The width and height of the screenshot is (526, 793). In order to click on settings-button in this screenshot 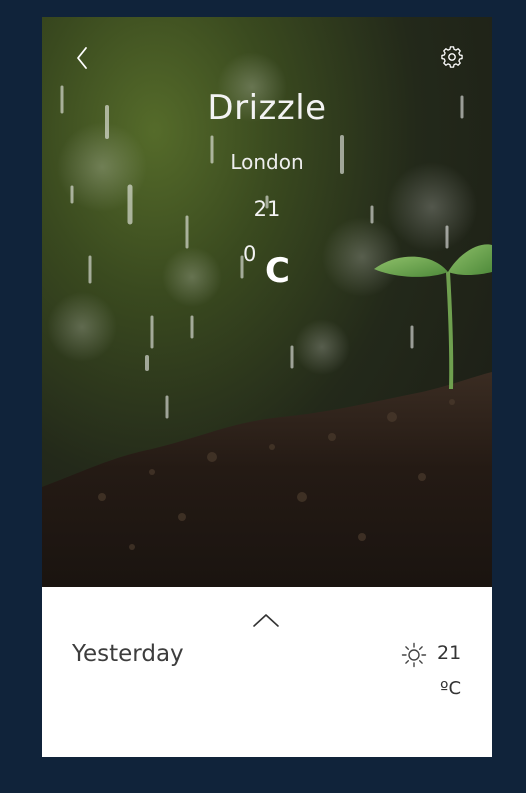, I will do `click(452, 57)`.